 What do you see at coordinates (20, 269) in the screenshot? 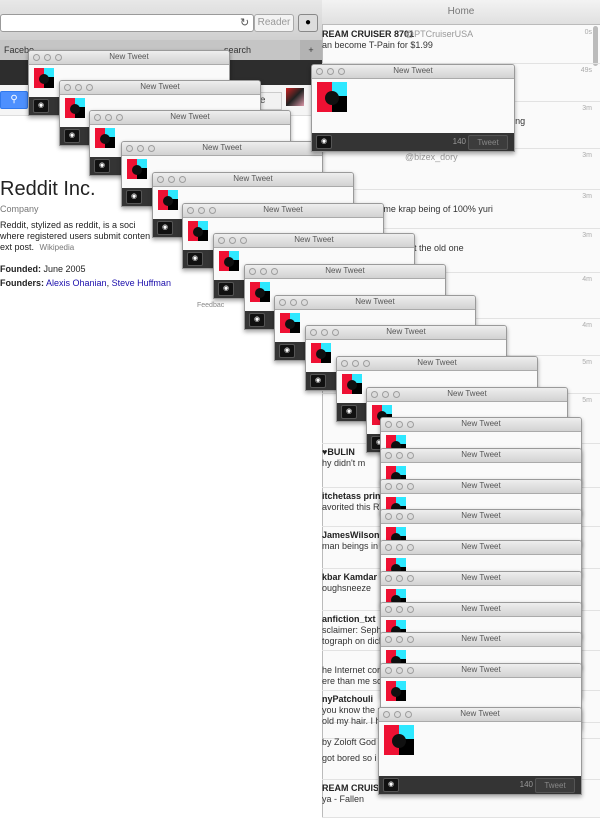
I see `founded-label: Founded:` at bounding box center [20, 269].